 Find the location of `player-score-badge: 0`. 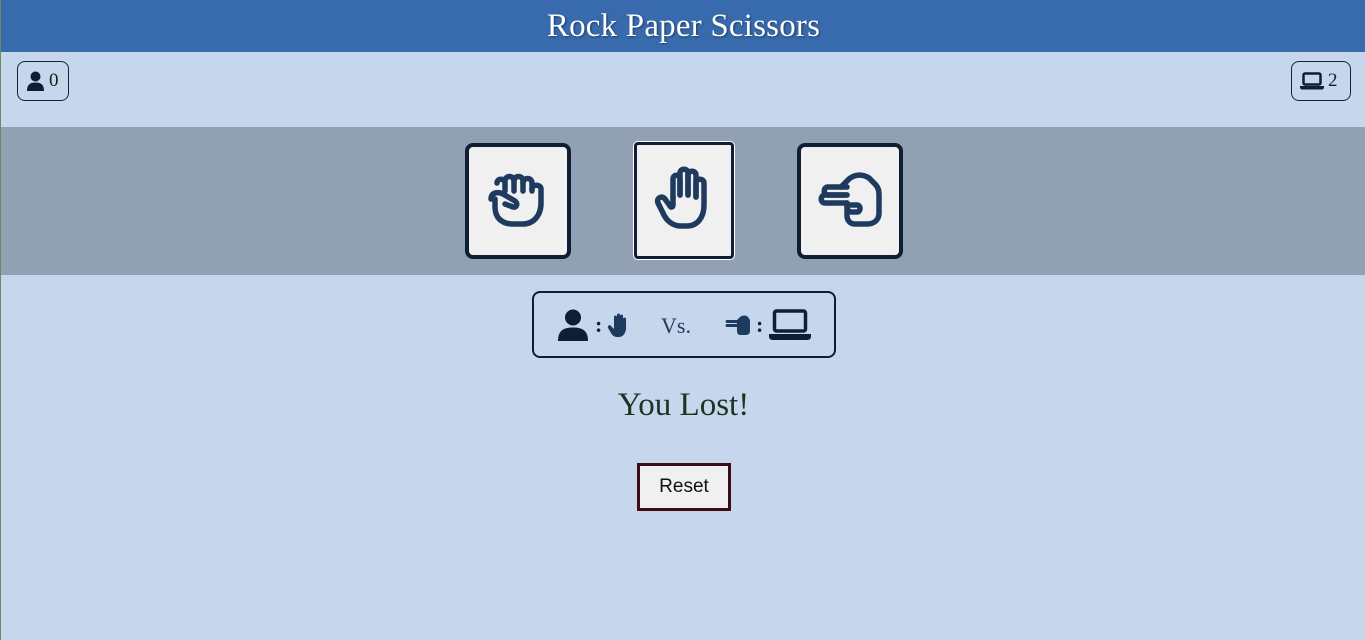

player-score-badge: 0 is located at coordinates (43, 81).